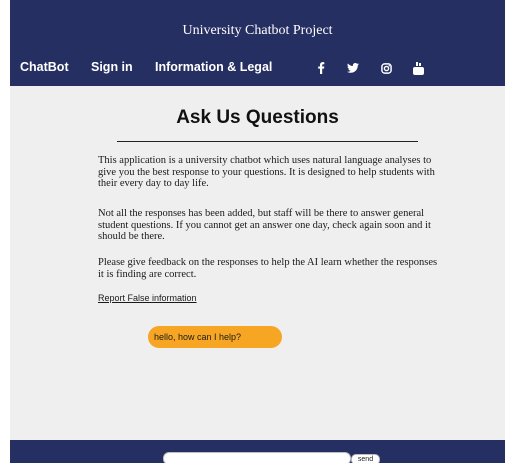 This screenshot has height=463, width=515. I want to click on title-divider, so click(267, 141).